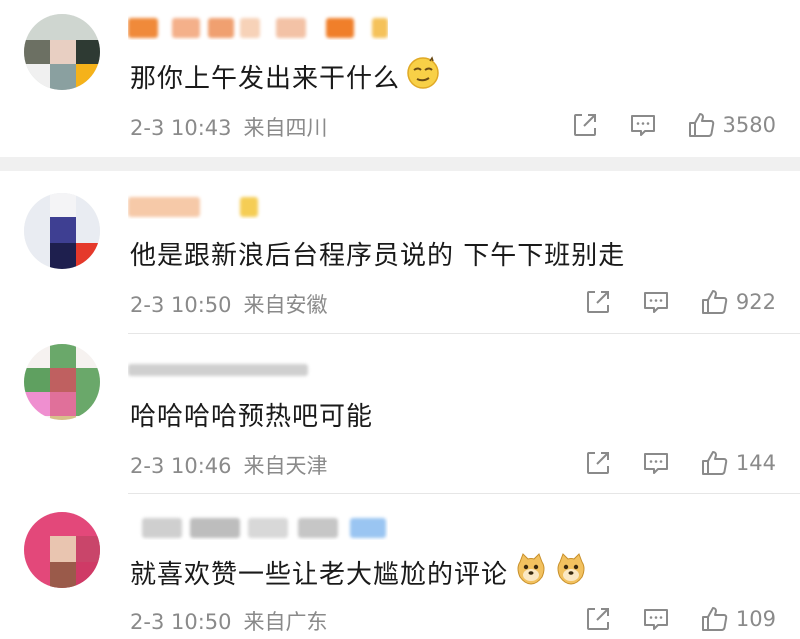 The image size is (800, 639). Describe the element at coordinates (755, 463) in the screenshot. I see `like-count: 144` at that location.